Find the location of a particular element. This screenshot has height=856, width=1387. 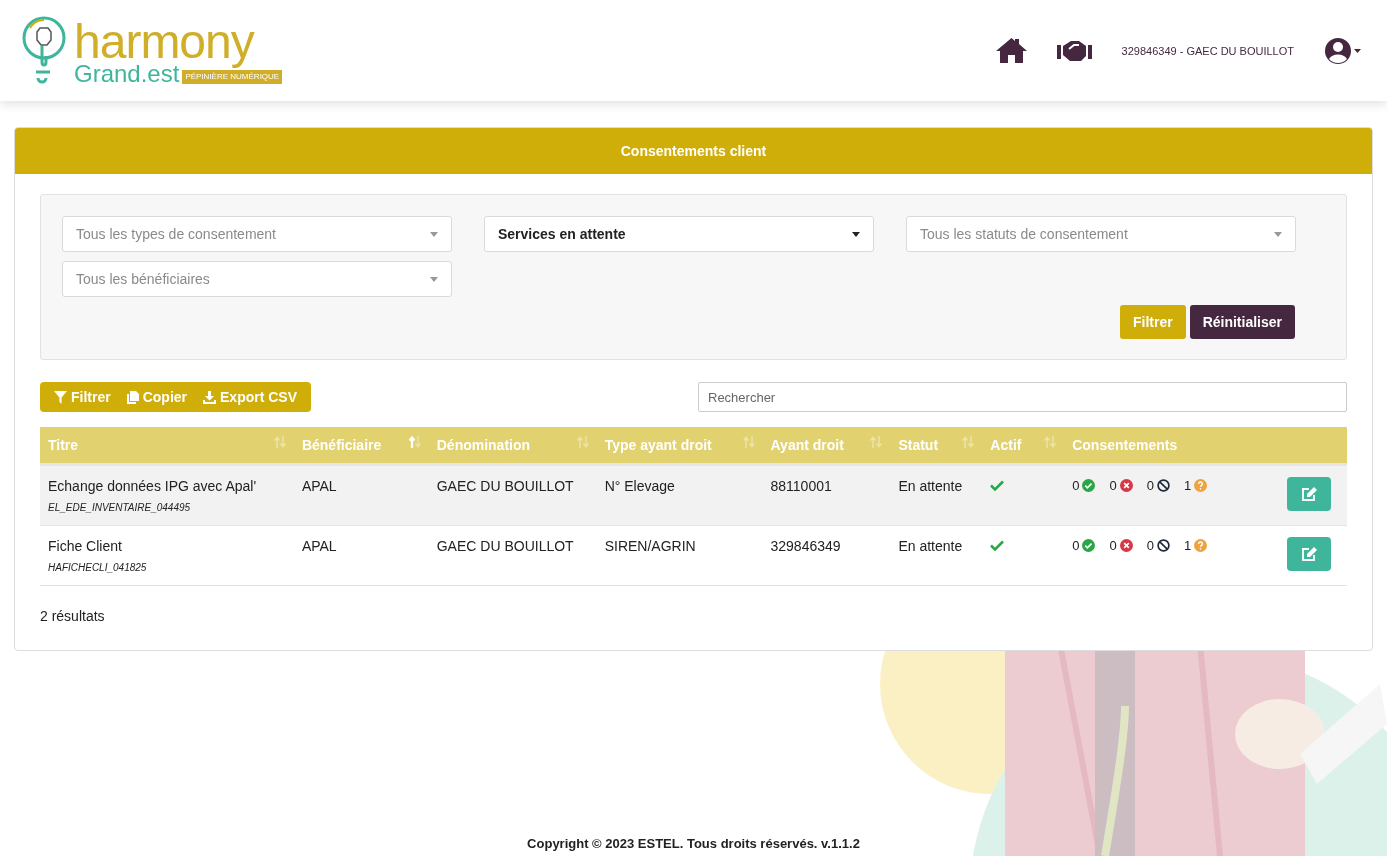

table-cell: 329846349 is located at coordinates (805, 546).